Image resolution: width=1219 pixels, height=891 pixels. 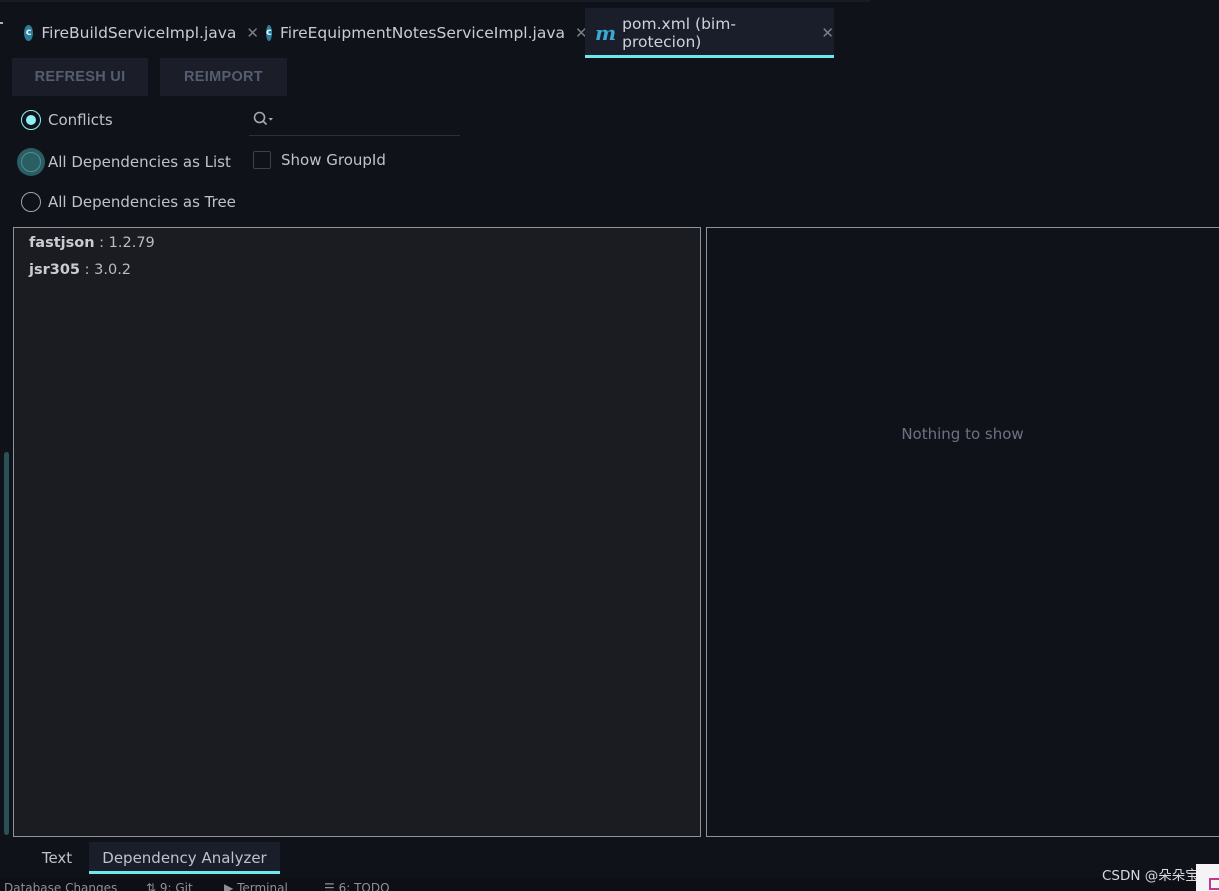 What do you see at coordinates (262, 886) in the screenshot?
I see `terminal-tool-label: Terminal` at bounding box center [262, 886].